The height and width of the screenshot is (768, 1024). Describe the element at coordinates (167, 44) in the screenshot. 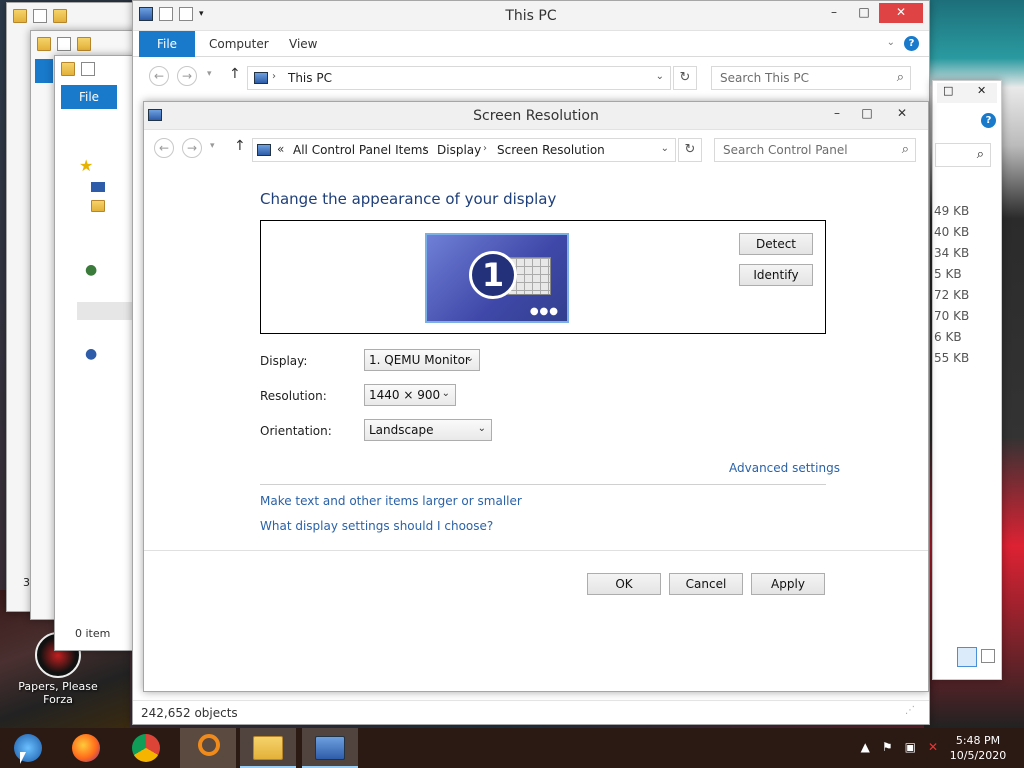

I see `tab-file: File` at that location.